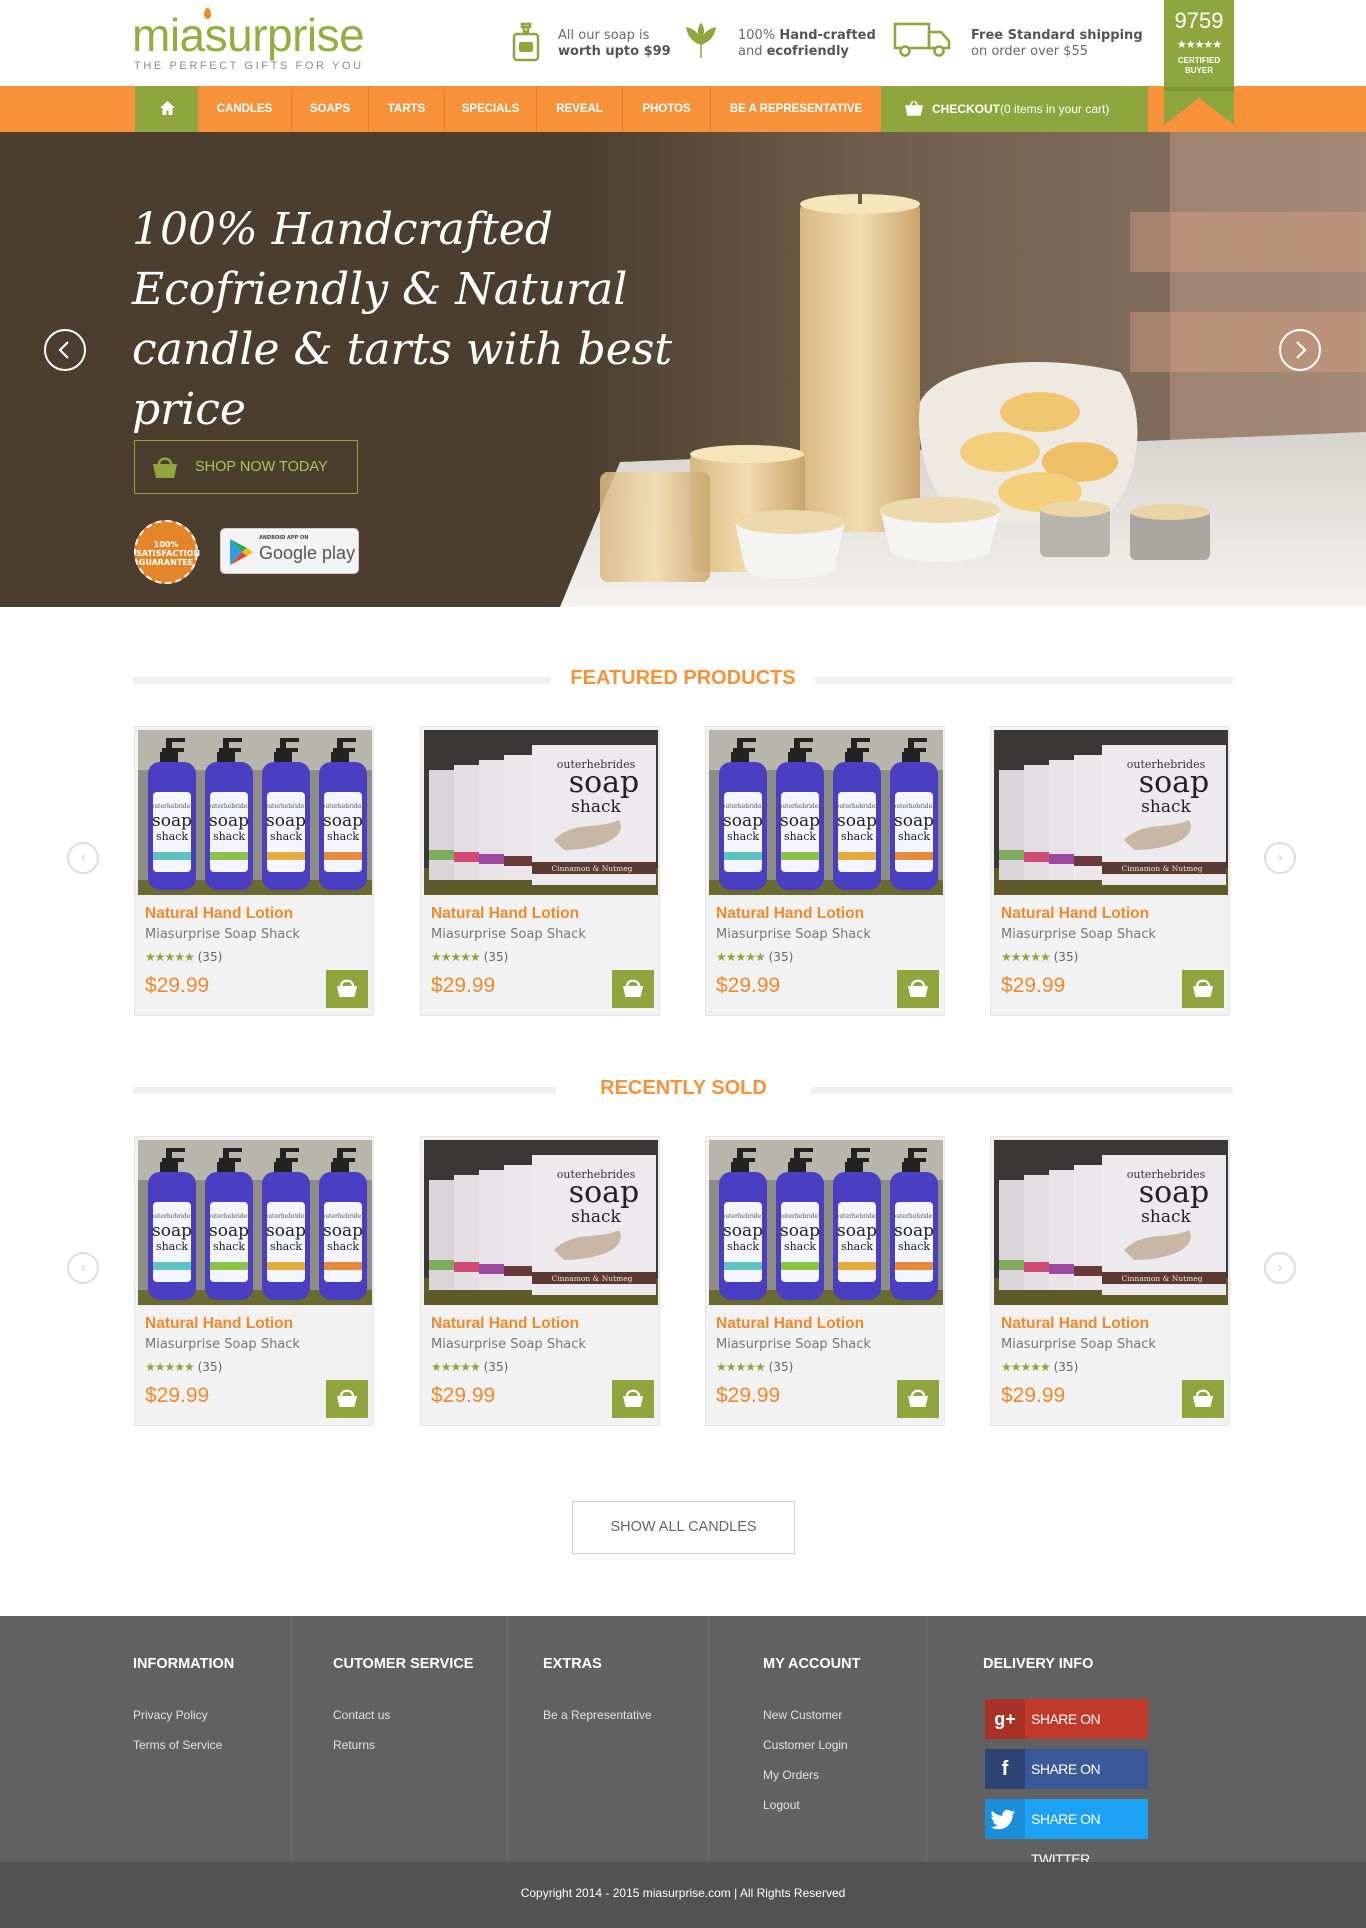 The width and height of the screenshot is (1366, 1928). What do you see at coordinates (83, 858) in the screenshot?
I see `featured-prev-arrow: ‹` at bounding box center [83, 858].